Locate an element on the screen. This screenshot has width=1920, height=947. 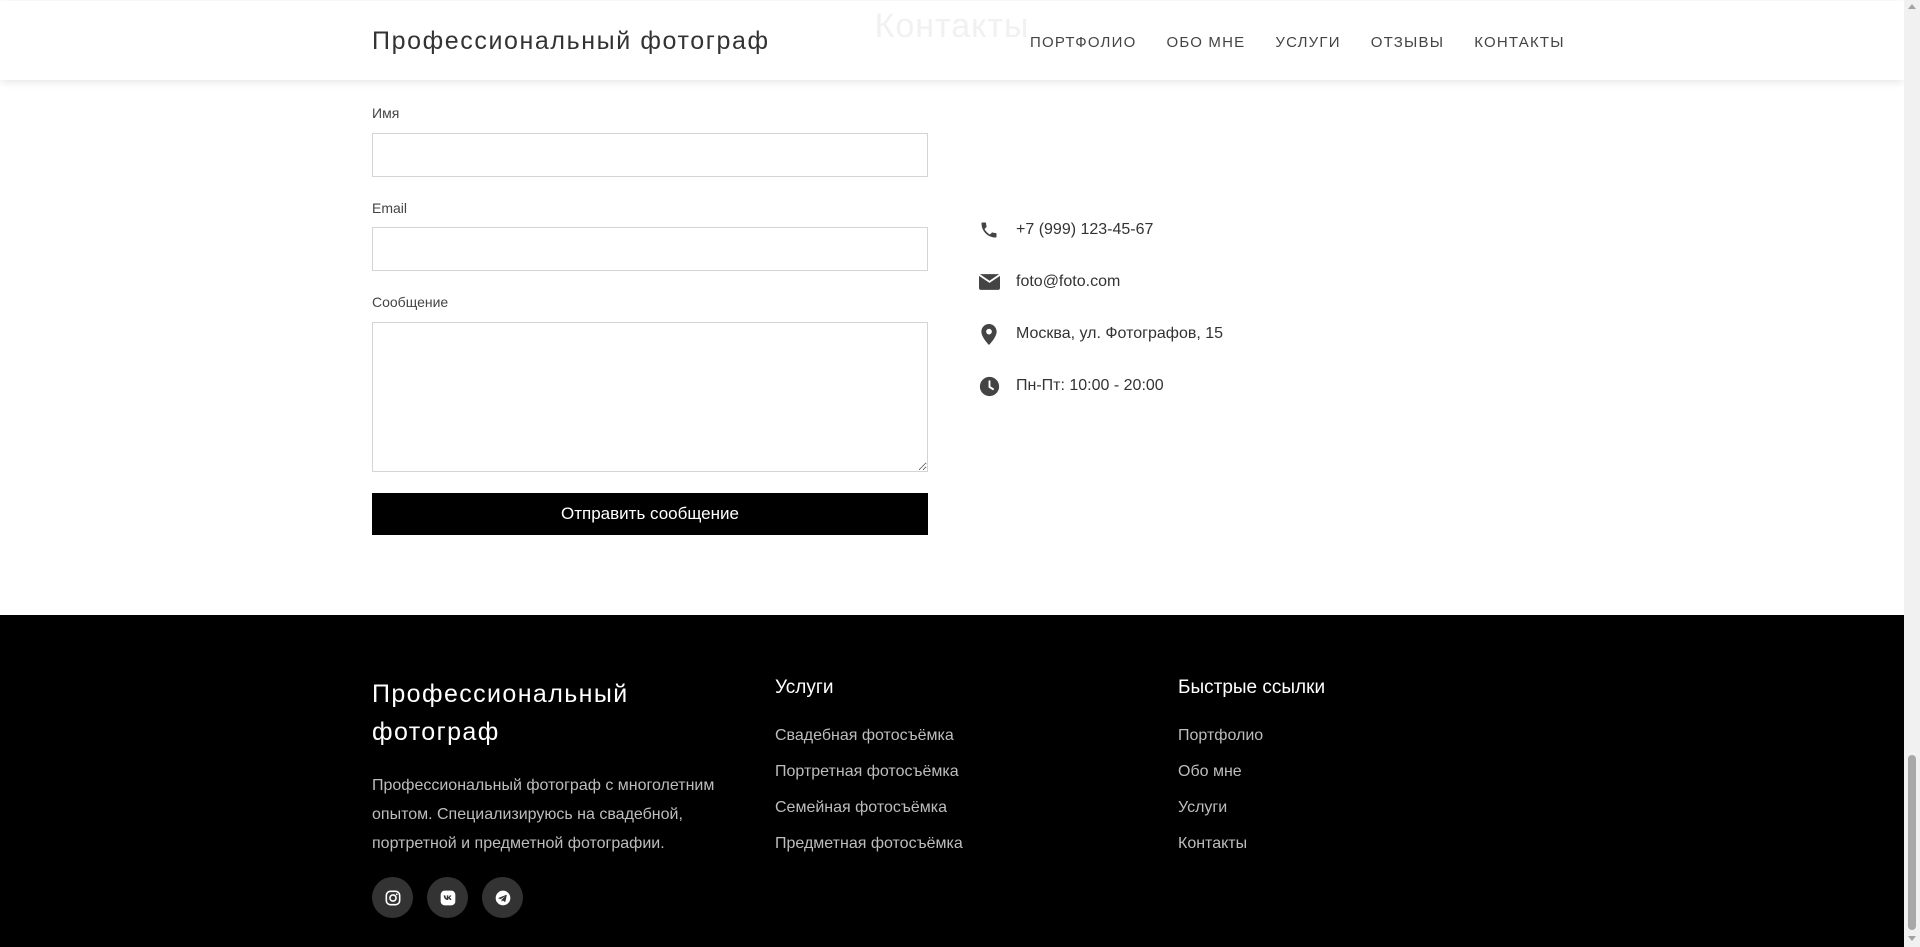
contact-hours-text: Пн-Пт: 10:00 - 20:00 is located at coordinates (1090, 385).